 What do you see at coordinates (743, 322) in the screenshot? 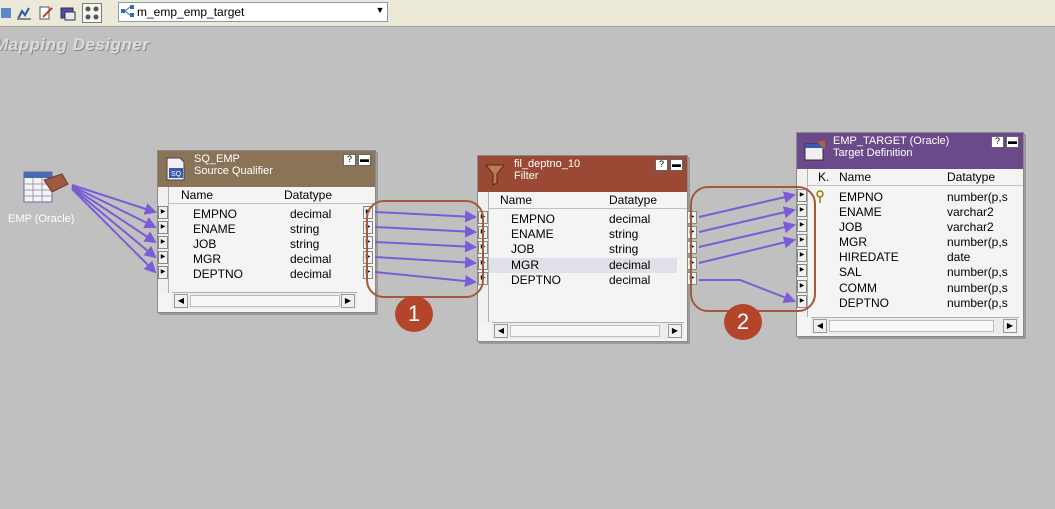
I see `annotation-badge-2: 2` at bounding box center [743, 322].